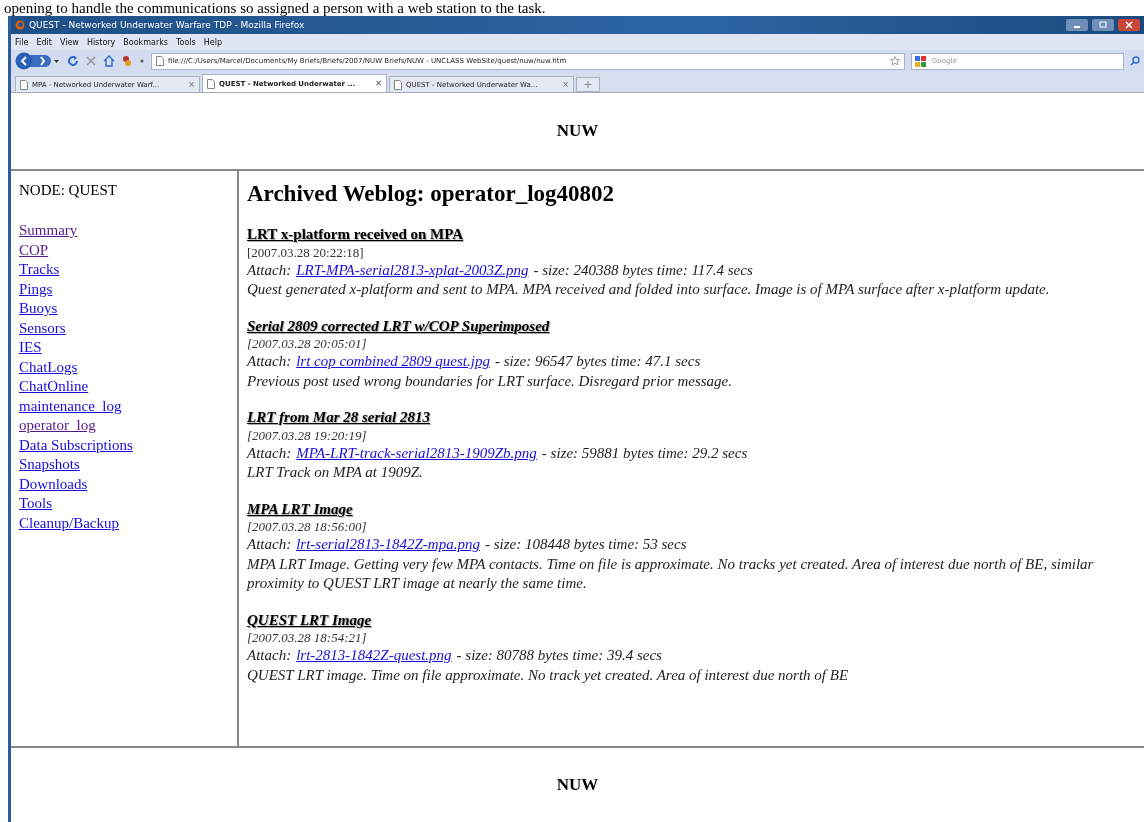 This screenshot has height=822, width=1144. What do you see at coordinates (101, 42) in the screenshot?
I see `menu-item: History` at bounding box center [101, 42].